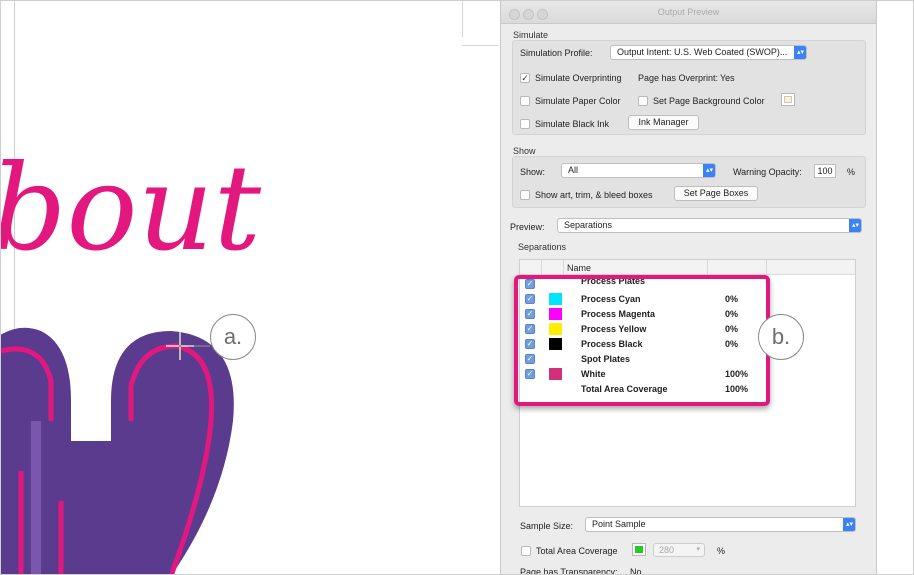 Image resolution: width=914 pixels, height=575 pixels. Describe the element at coordinates (687, 374) in the screenshot. I see `separation-row: ✓ White 100%` at that location.